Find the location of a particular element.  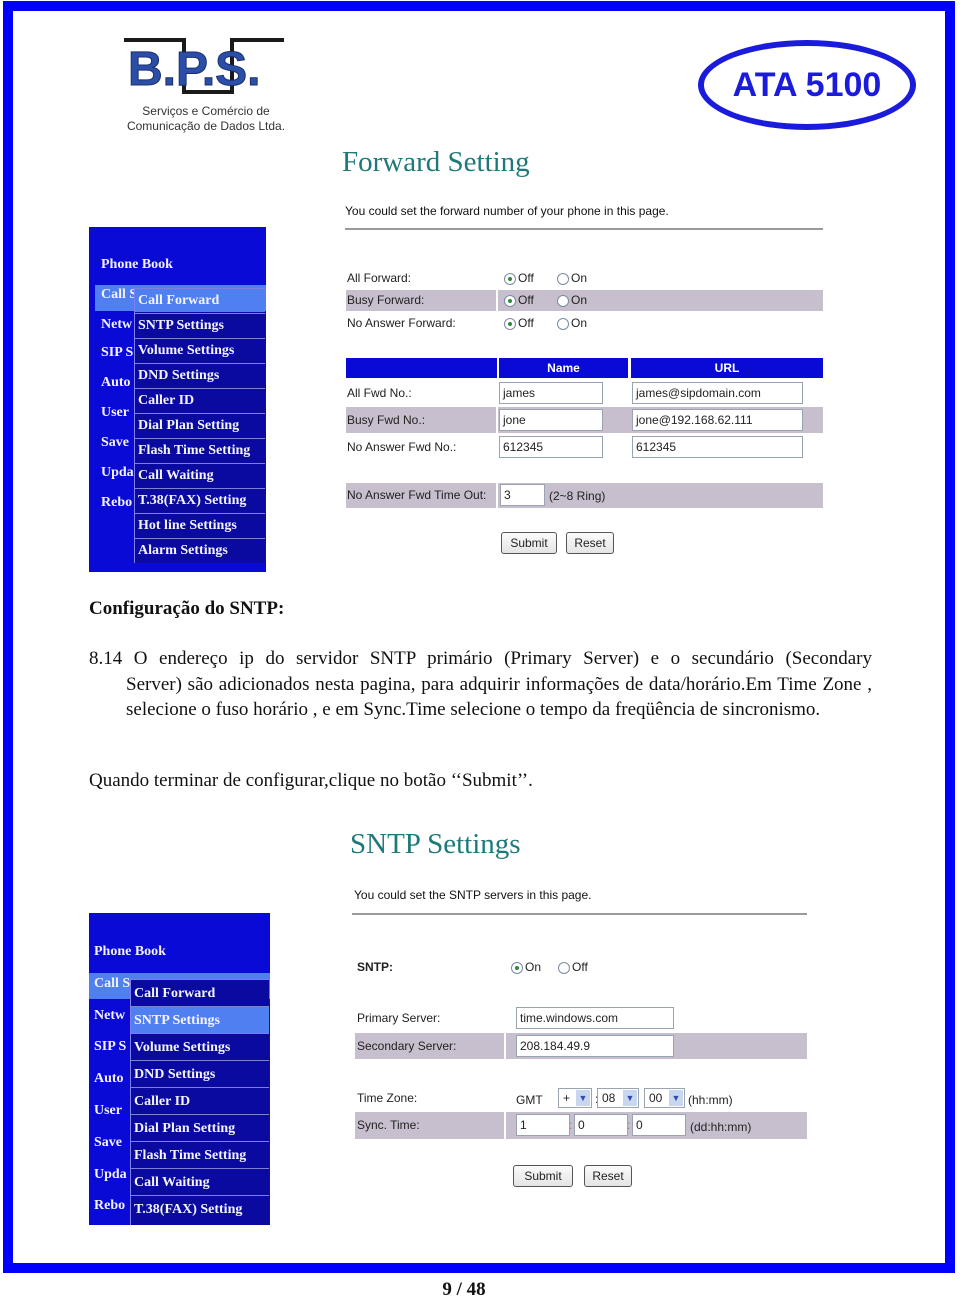

all-forward-on-radio: On is located at coordinates (572, 278).